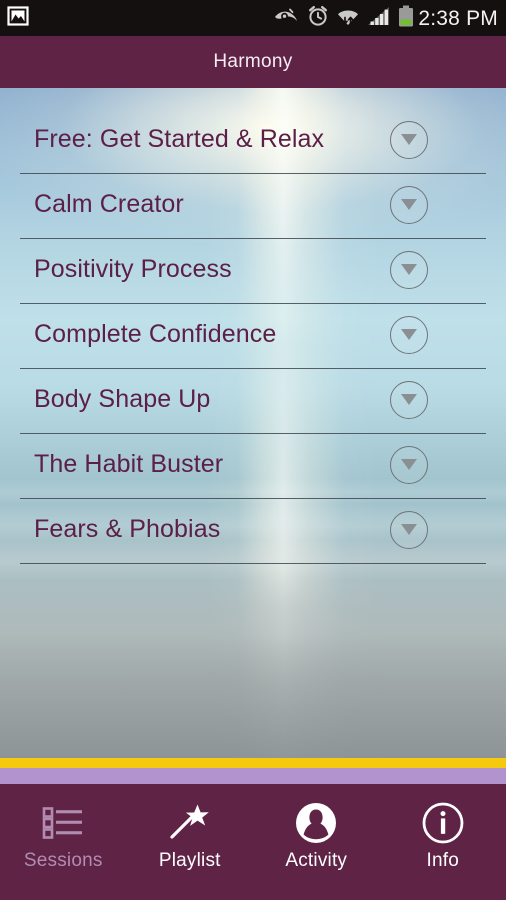  What do you see at coordinates (316, 860) in the screenshot?
I see `nav-tab-label: Activity` at bounding box center [316, 860].